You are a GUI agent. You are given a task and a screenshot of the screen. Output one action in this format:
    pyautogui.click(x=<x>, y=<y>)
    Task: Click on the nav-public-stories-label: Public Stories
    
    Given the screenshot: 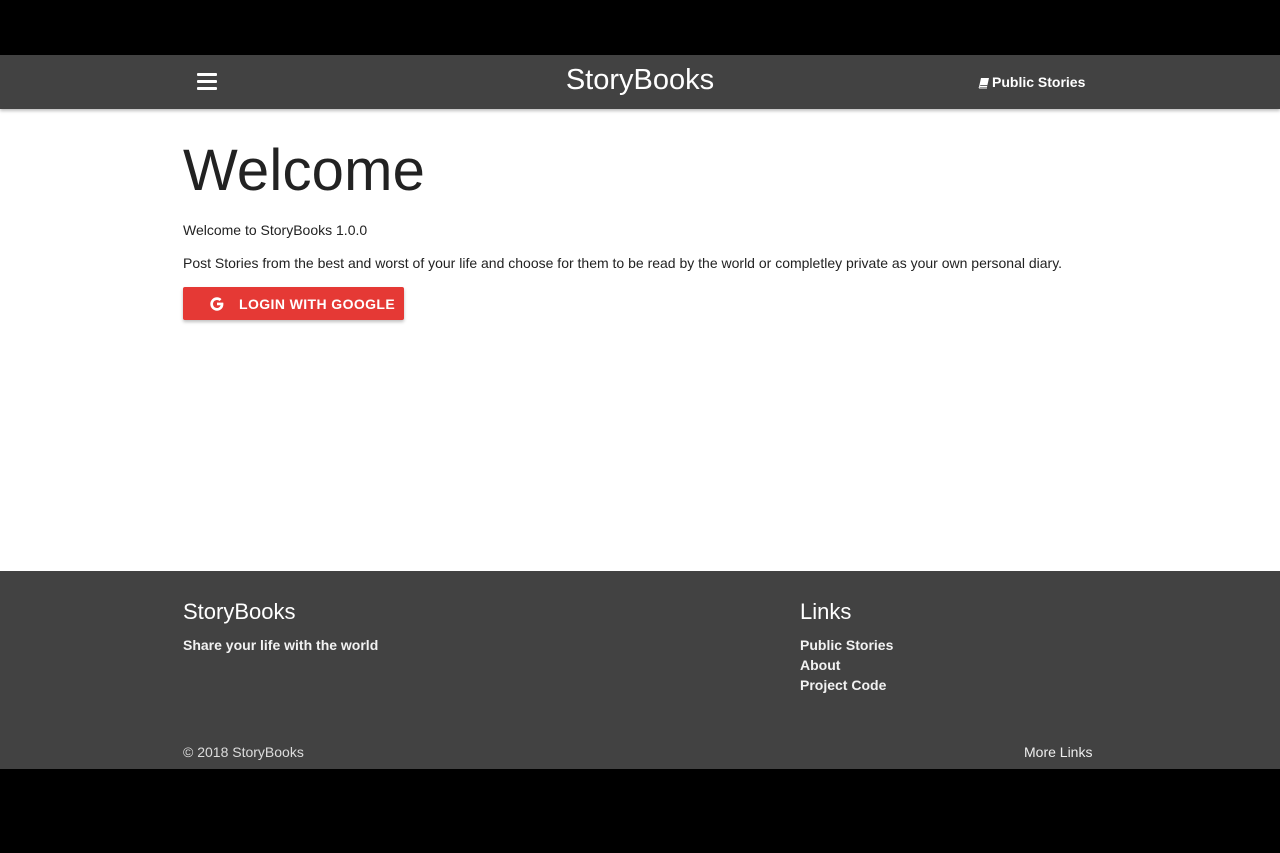 What is the action you would take?
    pyautogui.click(x=1039, y=82)
    